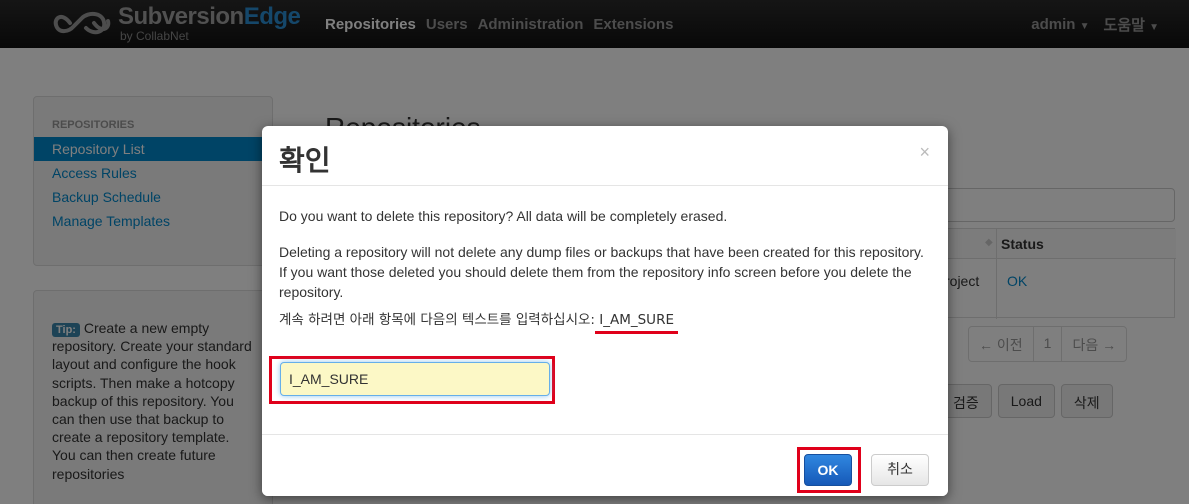  I want to click on close-icon: ×, so click(924, 152).